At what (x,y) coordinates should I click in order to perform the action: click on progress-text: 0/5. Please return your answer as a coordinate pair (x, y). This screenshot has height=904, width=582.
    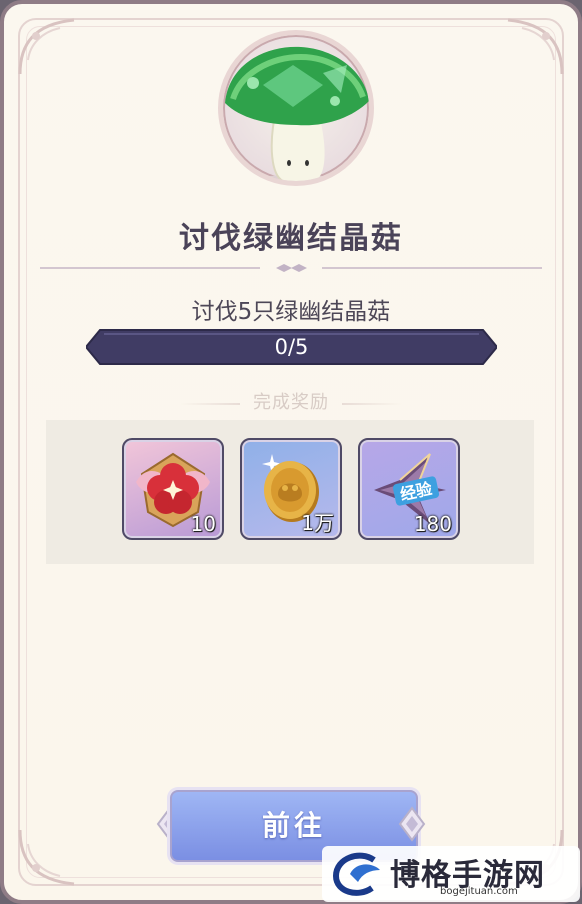
    Looking at the image, I should click on (291, 347).